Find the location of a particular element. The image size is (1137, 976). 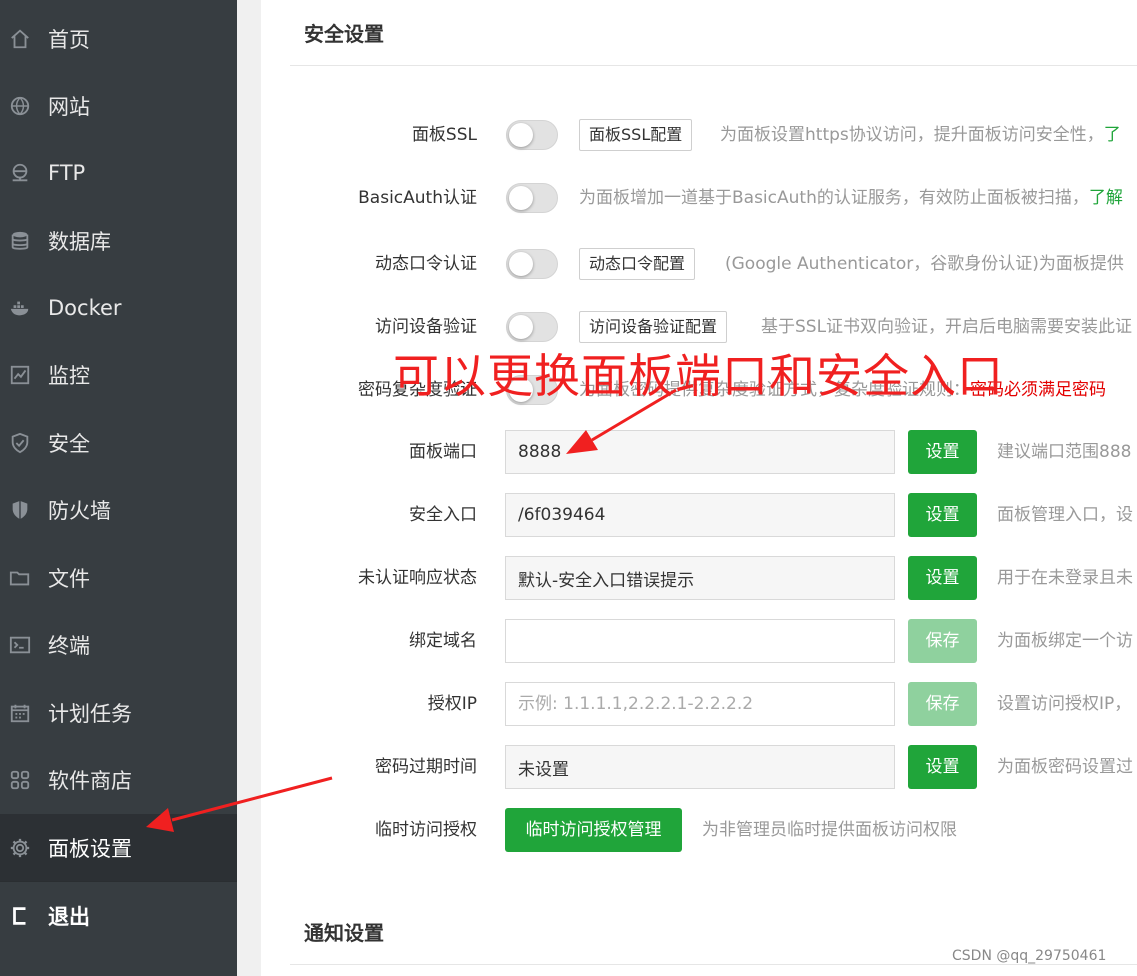

panel-ssl-config-button: 面板SSL配置 is located at coordinates (636, 135).